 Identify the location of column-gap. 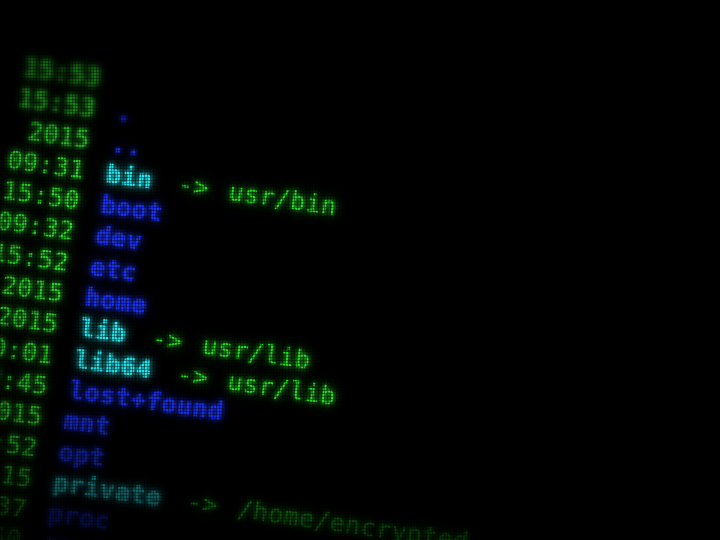
(114, 63).